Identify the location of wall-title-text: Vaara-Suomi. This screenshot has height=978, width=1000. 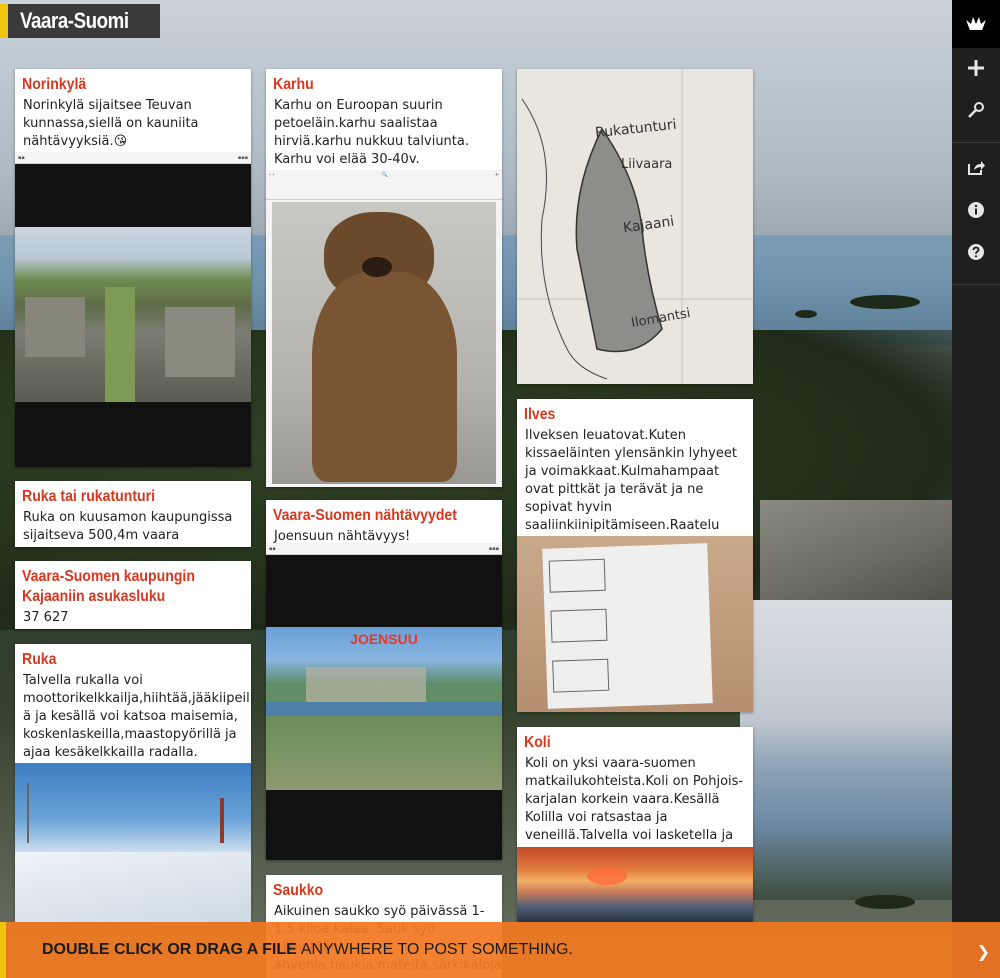
(74, 20).